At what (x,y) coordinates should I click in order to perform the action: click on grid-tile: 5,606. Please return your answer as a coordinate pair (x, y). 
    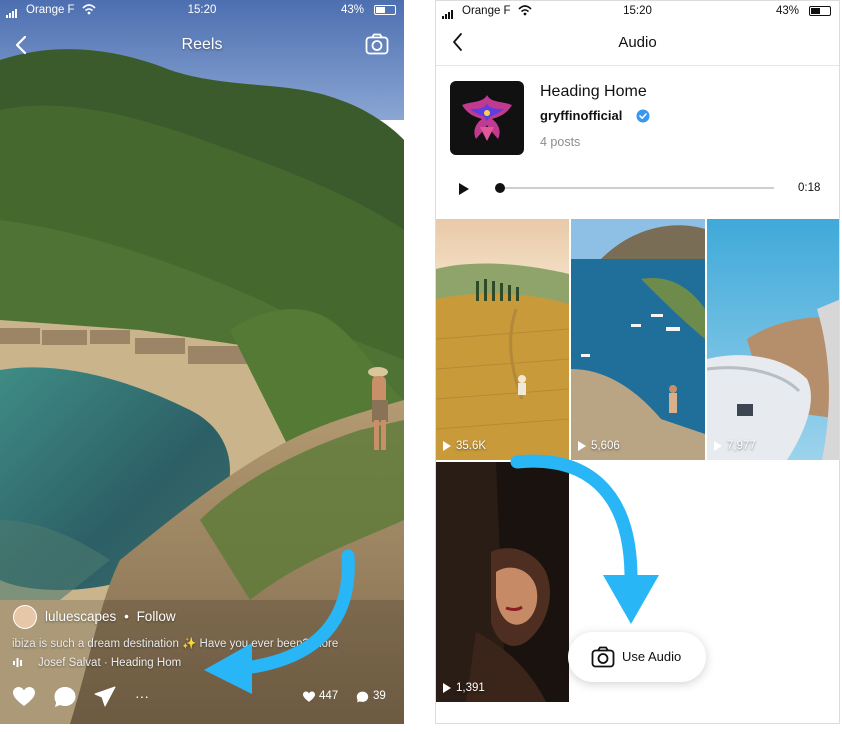
    Looking at the image, I should click on (638, 339).